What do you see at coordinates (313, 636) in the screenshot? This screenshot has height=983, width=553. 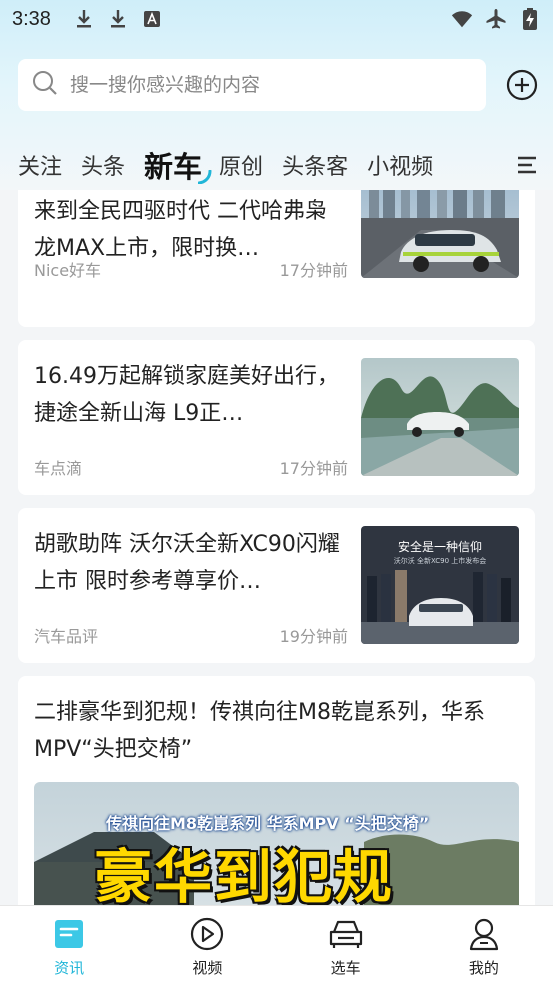 I see `news-time: 19分钟前` at bounding box center [313, 636].